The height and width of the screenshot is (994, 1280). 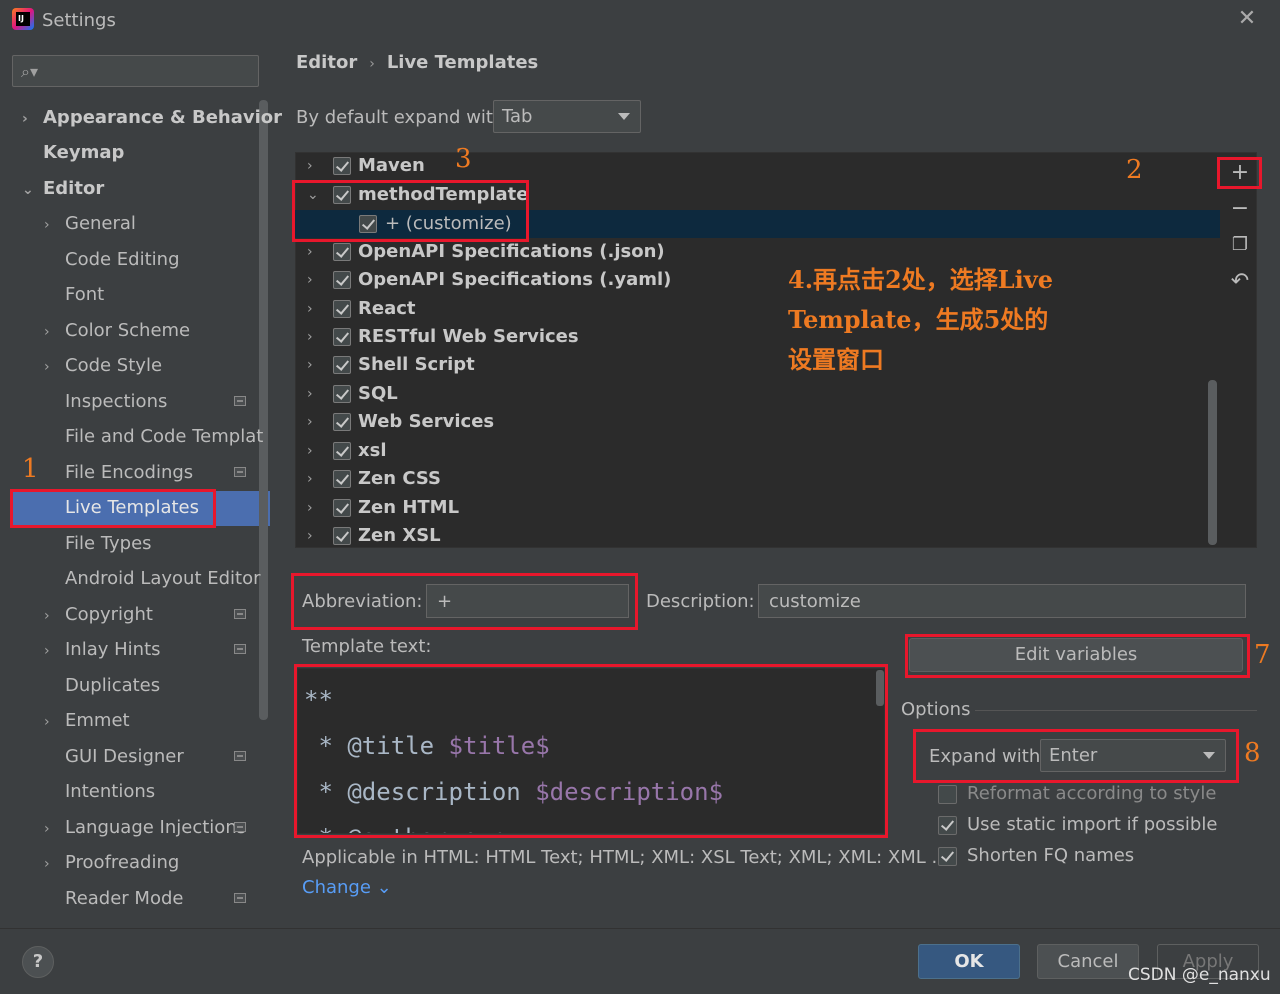 What do you see at coordinates (1240, 173) in the screenshot?
I see `add-icon: +` at bounding box center [1240, 173].